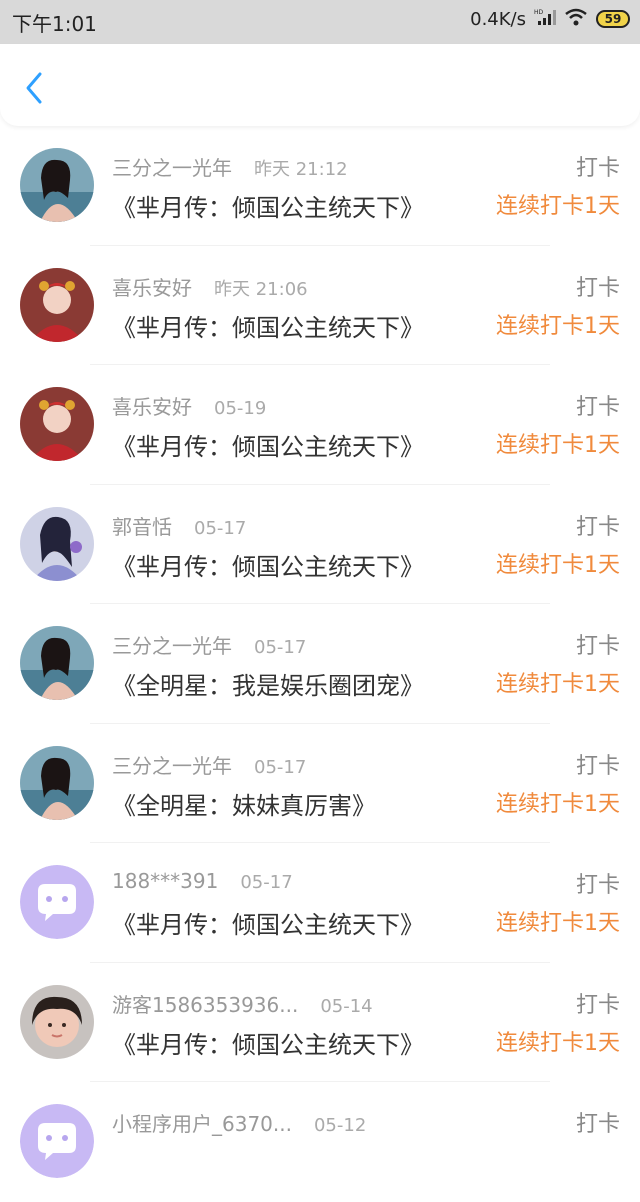 Image resolution: width=640 pixels, height=1202 pixels. I want to click on chevron-left-icon, so click(34, 88).